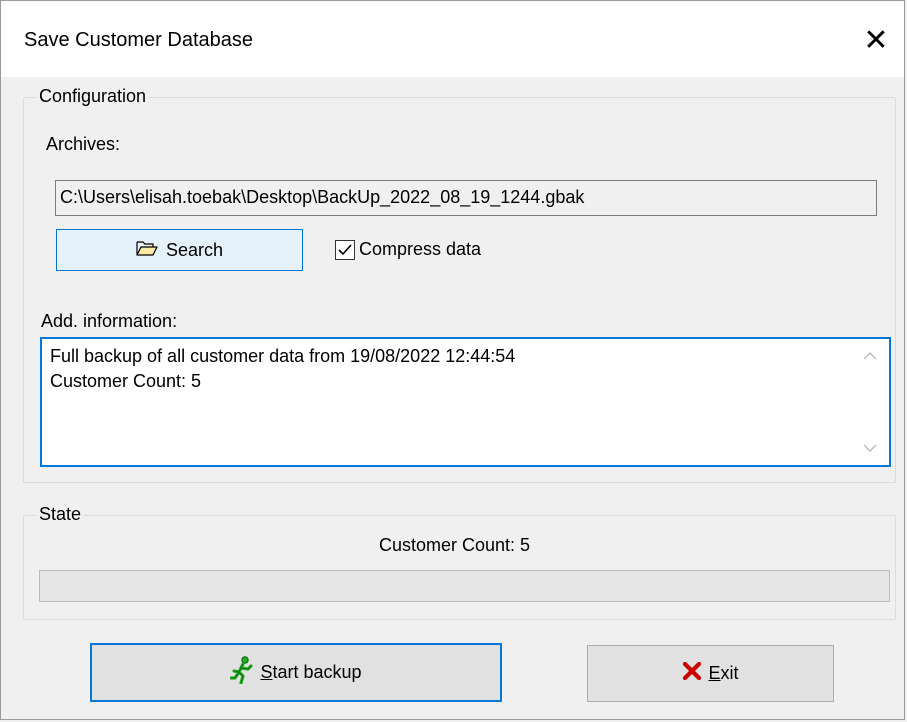  I want to click on red-x-icon, so click(692, 673).